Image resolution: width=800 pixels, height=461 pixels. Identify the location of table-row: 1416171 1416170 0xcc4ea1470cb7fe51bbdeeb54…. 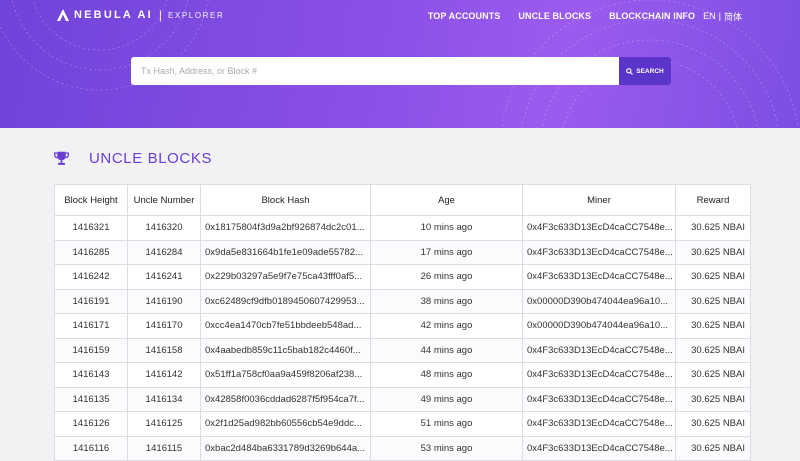
(402, 326).